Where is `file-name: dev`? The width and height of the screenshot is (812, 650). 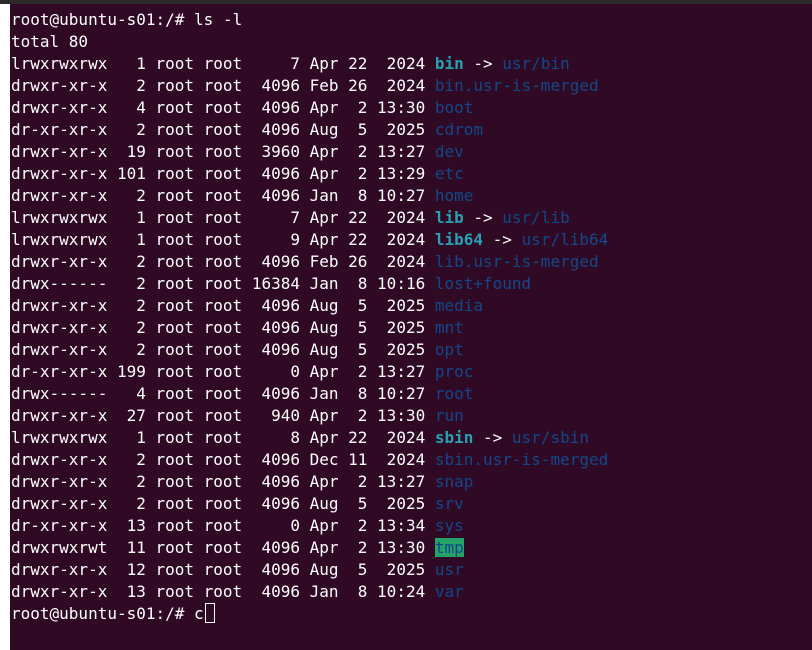
file-name: dev is located at coordinates (449, 151).